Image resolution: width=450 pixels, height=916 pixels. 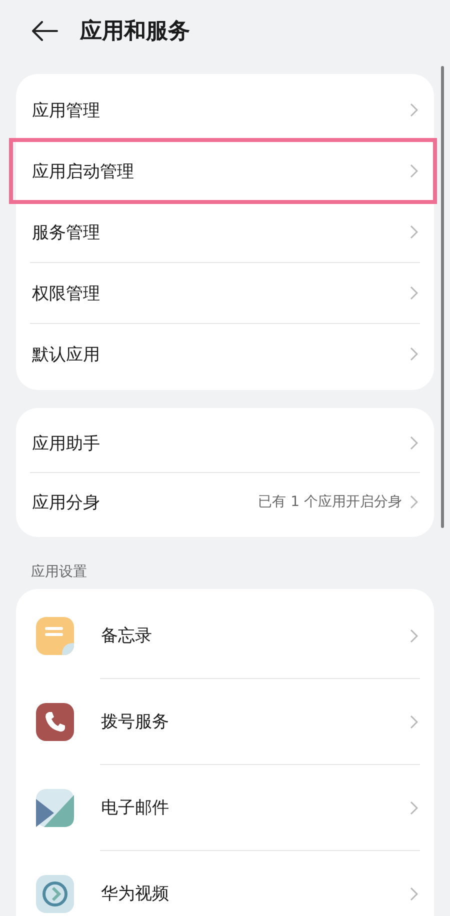 I want to click on row-label: 应用管理, so click(x=66, y=111).